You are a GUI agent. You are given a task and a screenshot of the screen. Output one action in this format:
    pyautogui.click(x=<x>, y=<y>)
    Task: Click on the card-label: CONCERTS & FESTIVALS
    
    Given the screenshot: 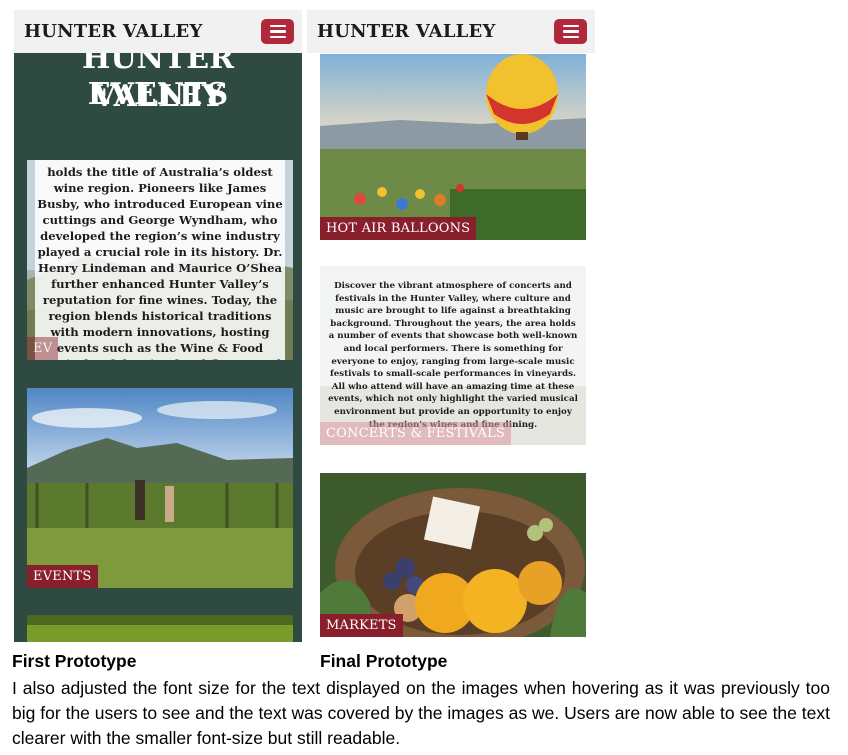 What is the action you would take?
    pyautogui.click(x=416, y=433)
    